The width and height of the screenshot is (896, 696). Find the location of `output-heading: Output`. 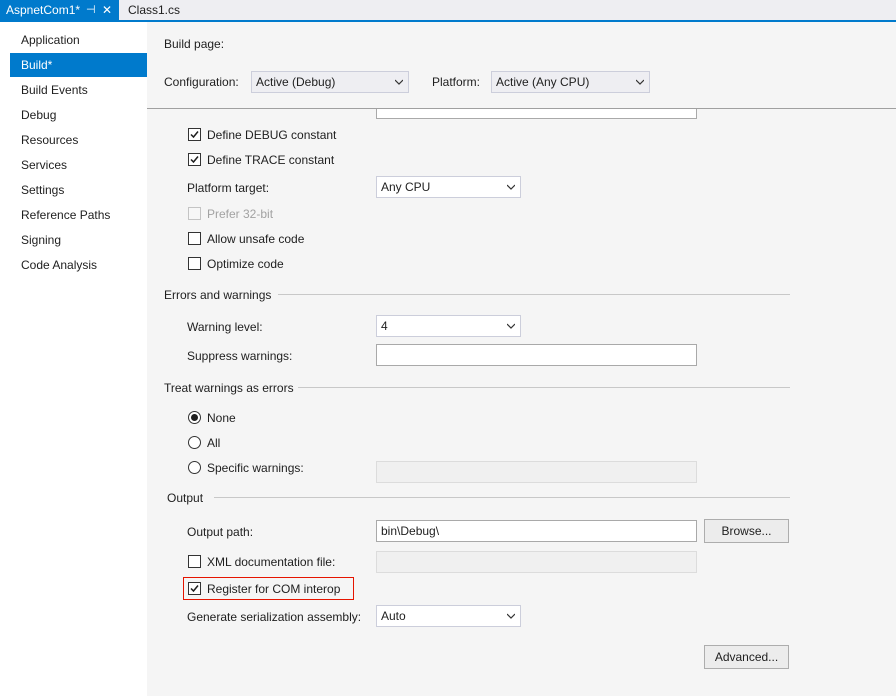

output-heading: Output is located at coordinates (185, 498).